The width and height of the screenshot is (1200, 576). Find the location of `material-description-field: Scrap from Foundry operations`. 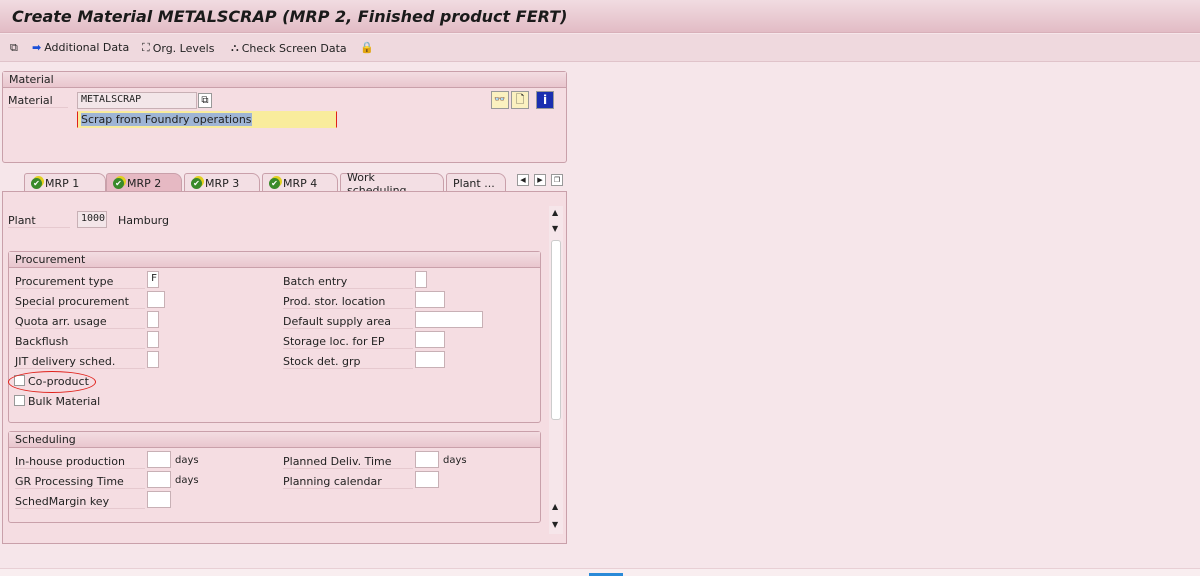

material-description-field: Scrap from Foundry operations is located at coordinates (207, 119).